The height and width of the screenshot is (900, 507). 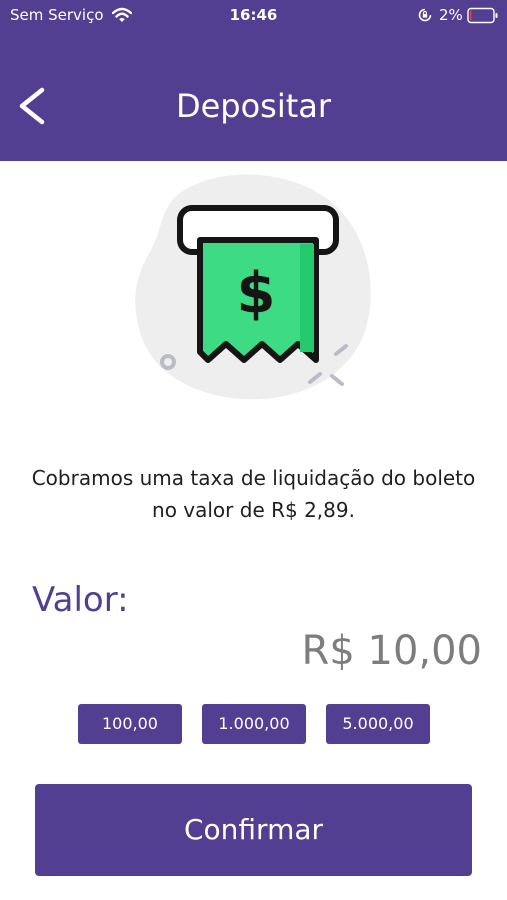 What do you see at coordinates (425, 15) in the screenshot?
I see `orientation-lock-icon` at bounding box center [425, 15].